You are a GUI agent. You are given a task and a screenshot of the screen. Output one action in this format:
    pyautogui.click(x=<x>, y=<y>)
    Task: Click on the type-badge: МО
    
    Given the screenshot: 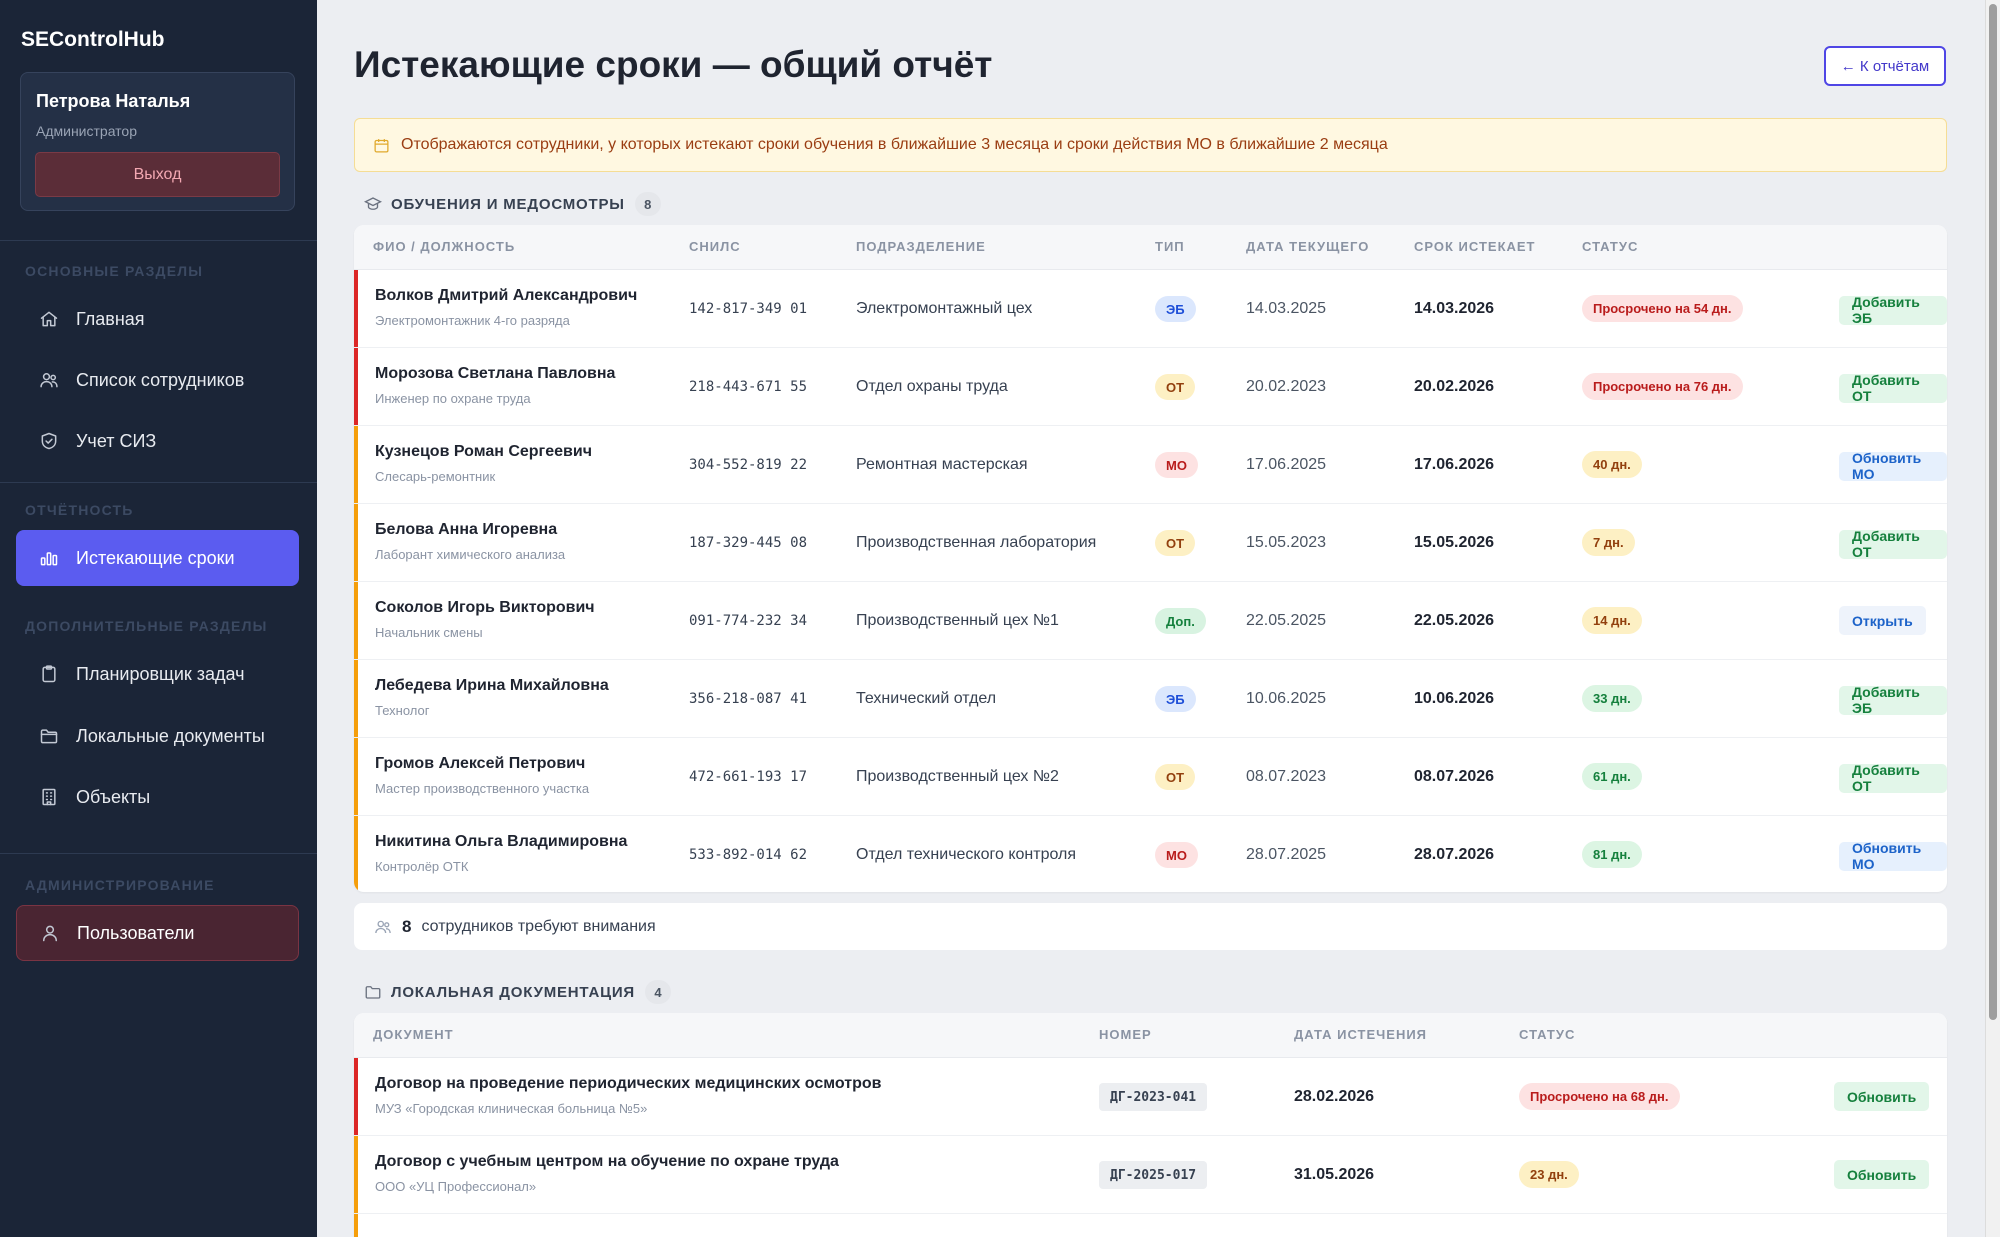 What is the action you would take?
    pyautogui.click(x=1176, y=855)
    